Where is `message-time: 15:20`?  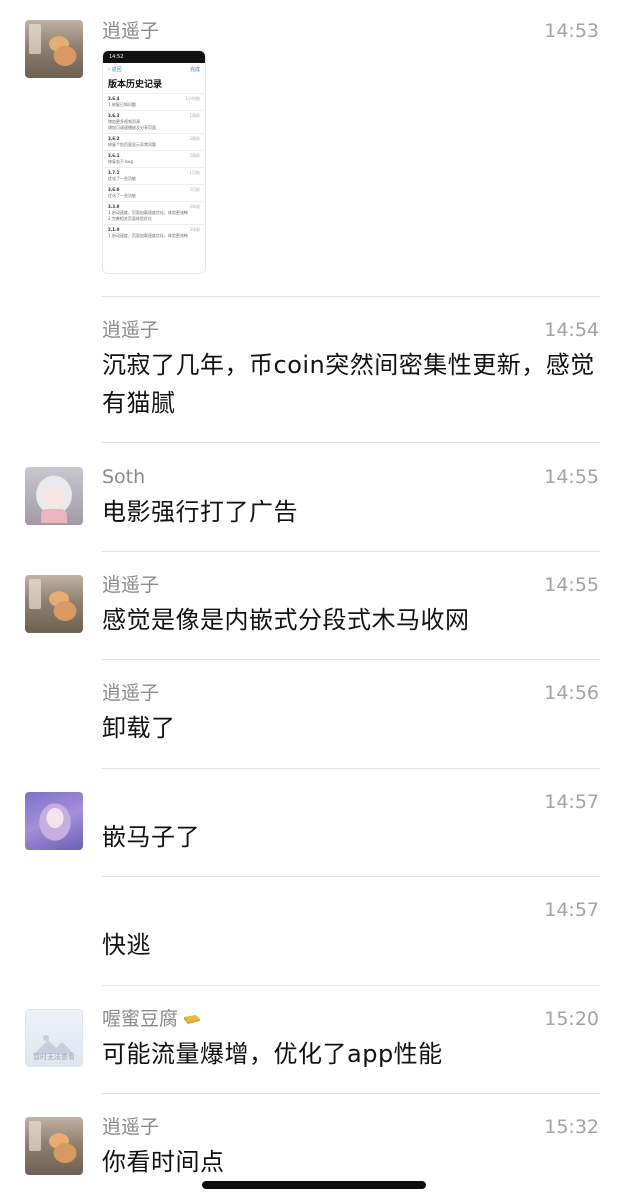 message-time: 15:20 is located at coordinates (571, 1019).